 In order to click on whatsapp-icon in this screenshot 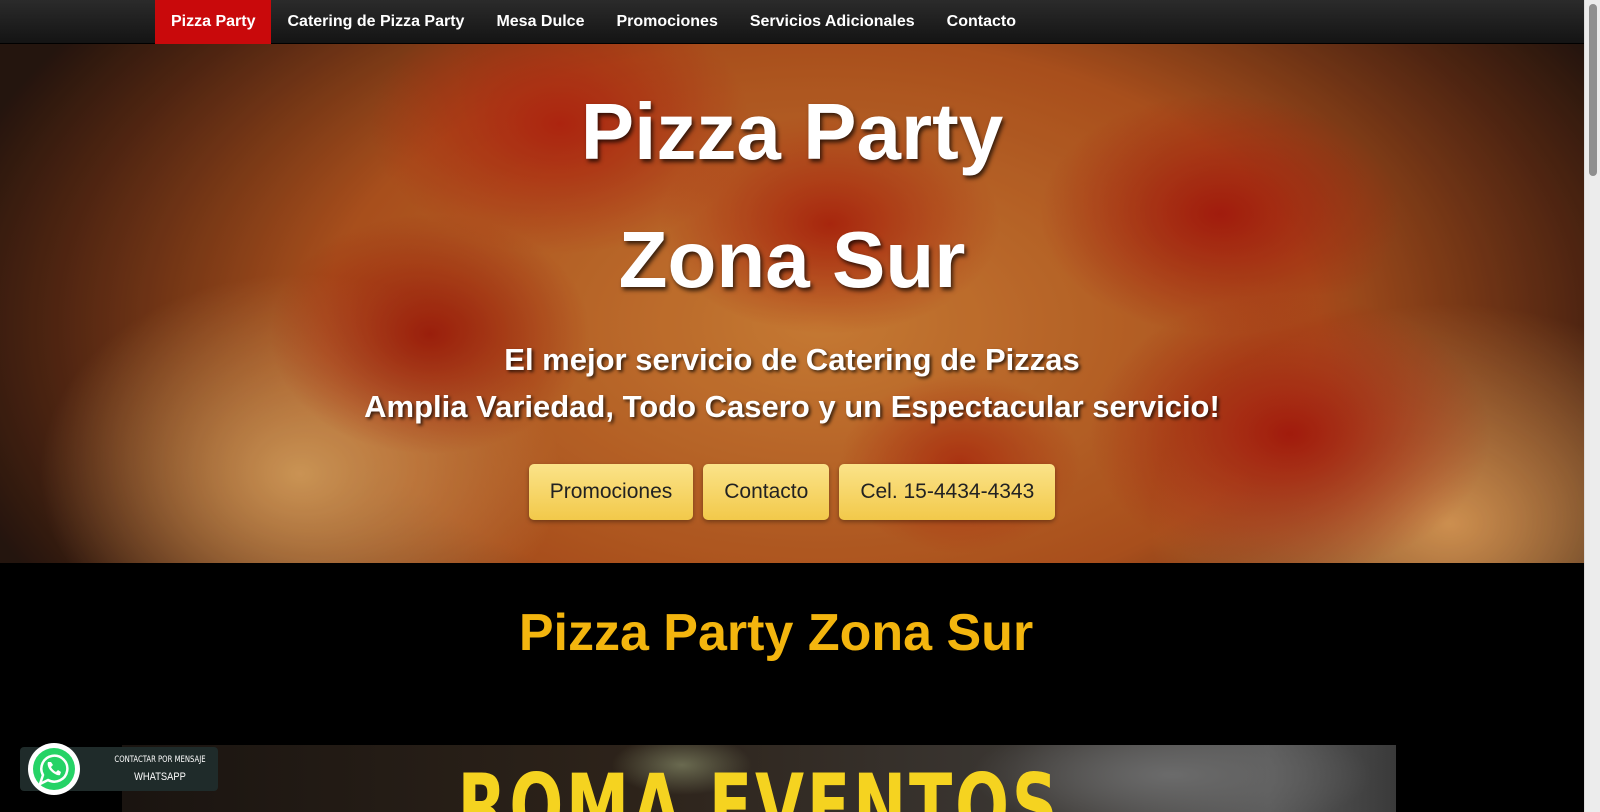, I will do `click(54, 769)`.